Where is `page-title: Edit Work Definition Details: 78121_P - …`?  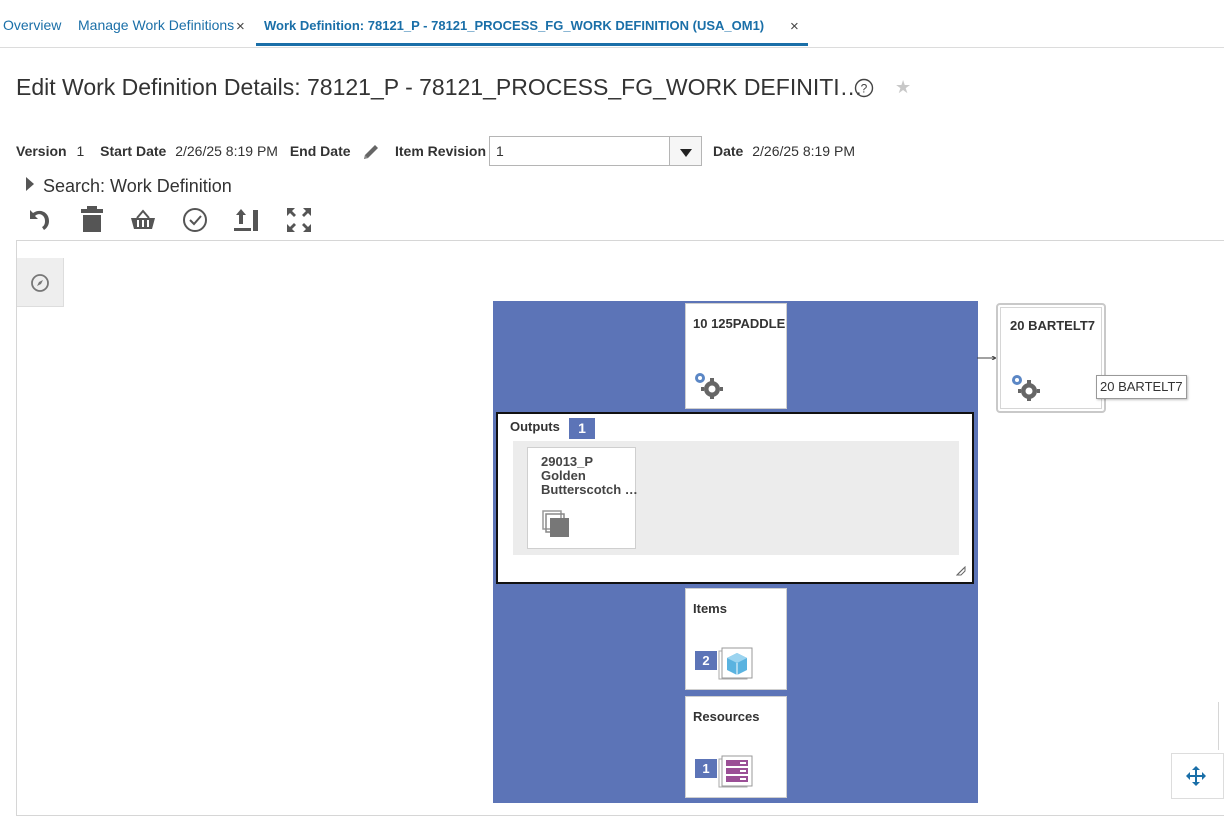 page-title: Edit Work Definition Details: 78121_P - … is located at coordinates (439, 87).